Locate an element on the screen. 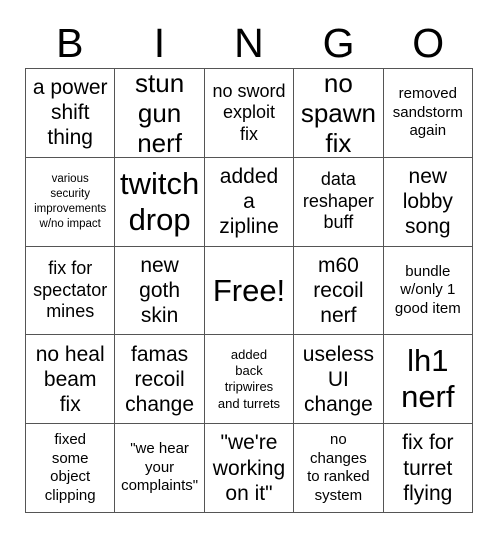 This screenshot has height=544, width=500. bingo-cell-free-space: Free! is located at coordinates (249, 291).